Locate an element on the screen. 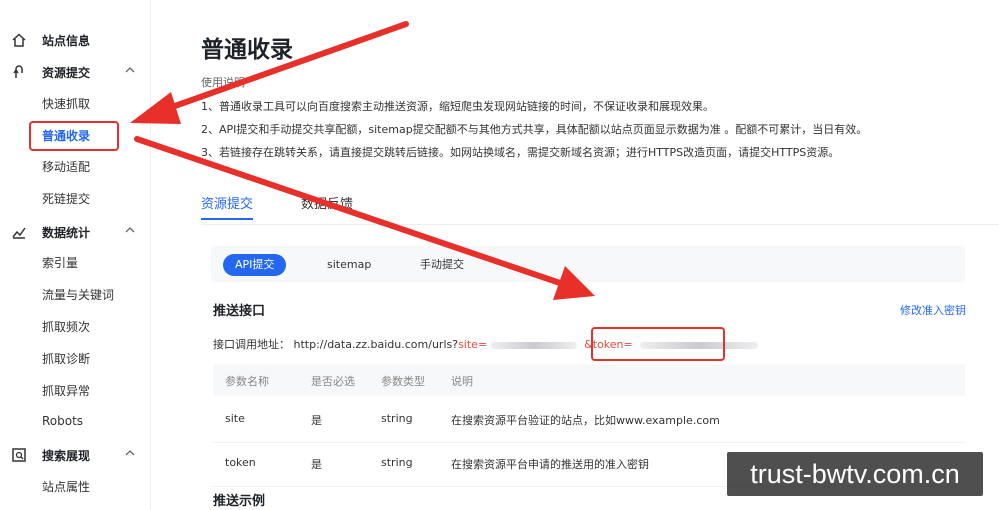  arrow-to-token-field is located at coordinates (364, 218).